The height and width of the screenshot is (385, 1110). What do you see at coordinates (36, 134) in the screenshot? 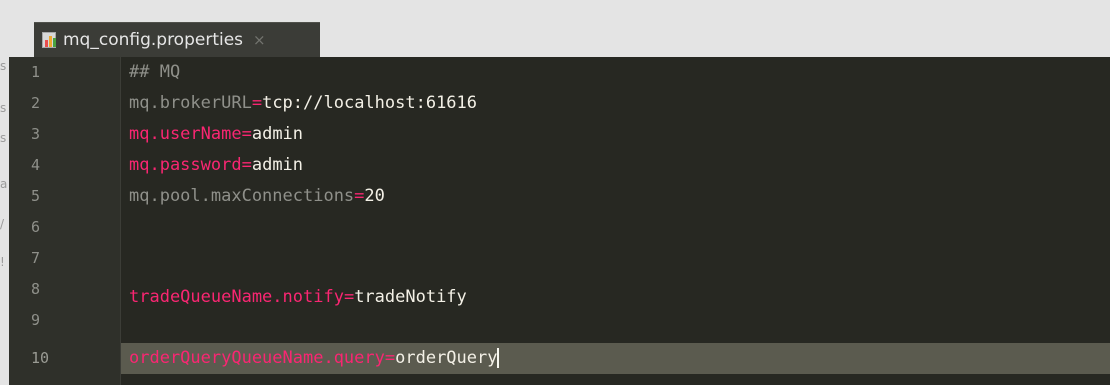
I see `line-number: 3` at bounding box center [36, 134].